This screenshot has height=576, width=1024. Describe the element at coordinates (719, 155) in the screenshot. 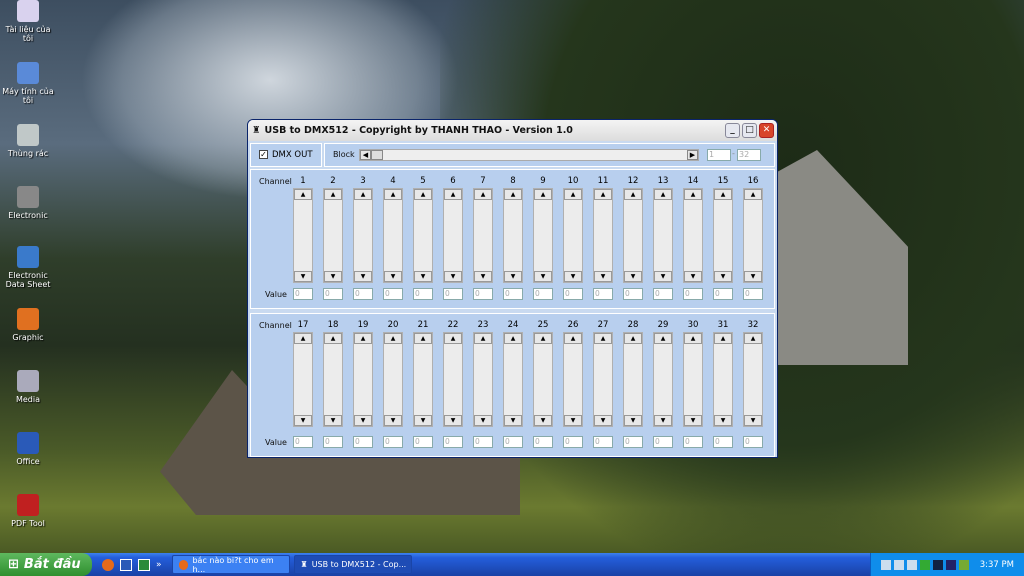

I see `range-from-input: 1` at that location.